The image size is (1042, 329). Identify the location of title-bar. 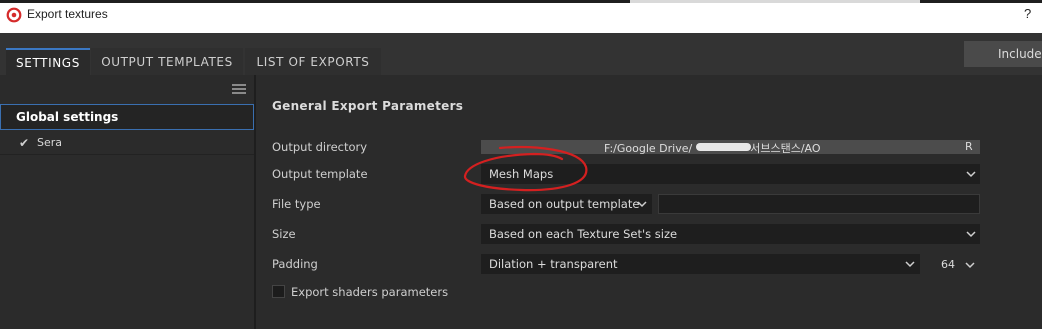
(521, 18).